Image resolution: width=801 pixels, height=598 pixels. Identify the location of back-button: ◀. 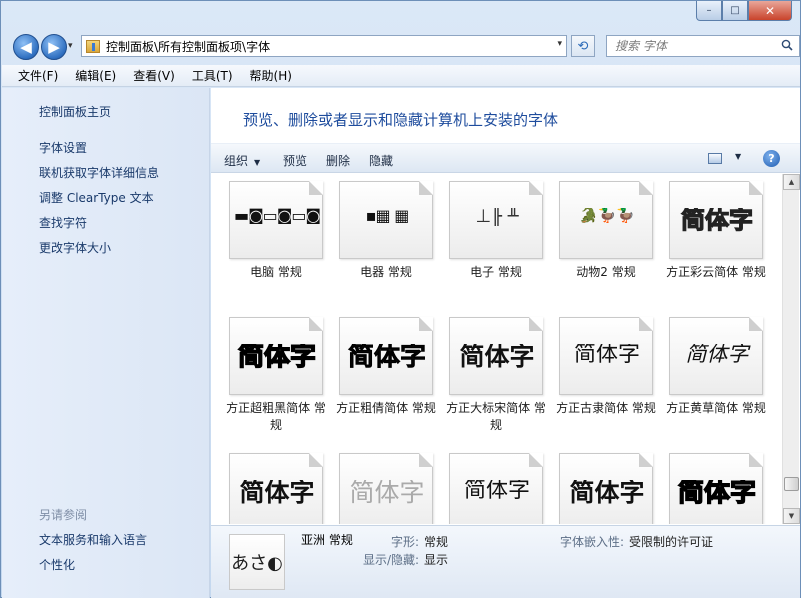
(26, 47).